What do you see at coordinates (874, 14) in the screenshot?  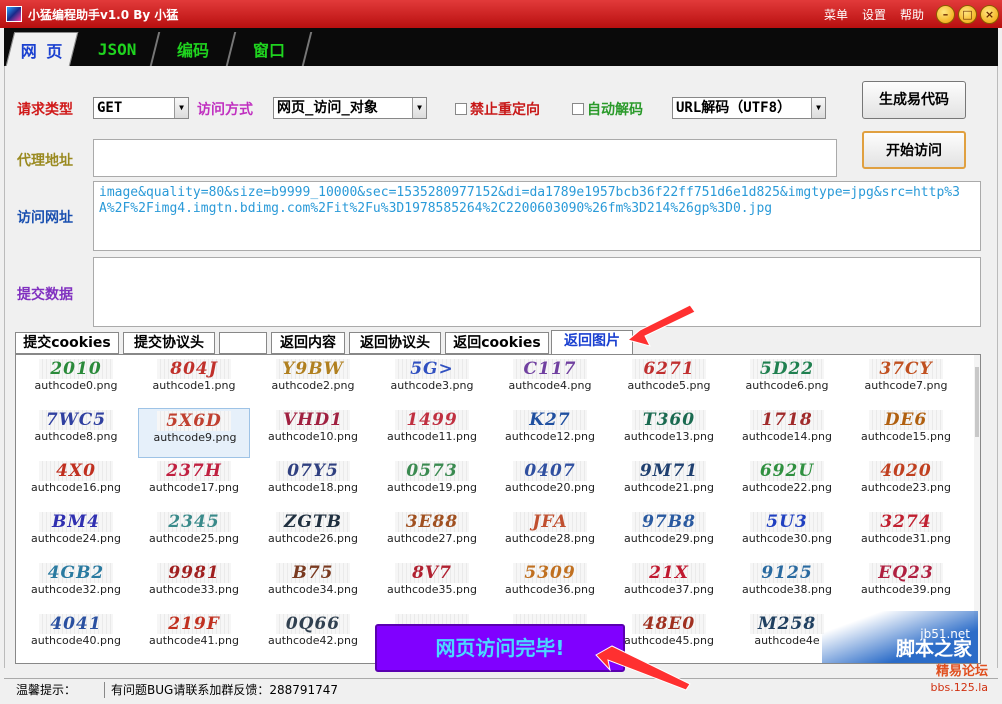 I see `menu-item-settings: 设置` at bounding box center [874, 14].